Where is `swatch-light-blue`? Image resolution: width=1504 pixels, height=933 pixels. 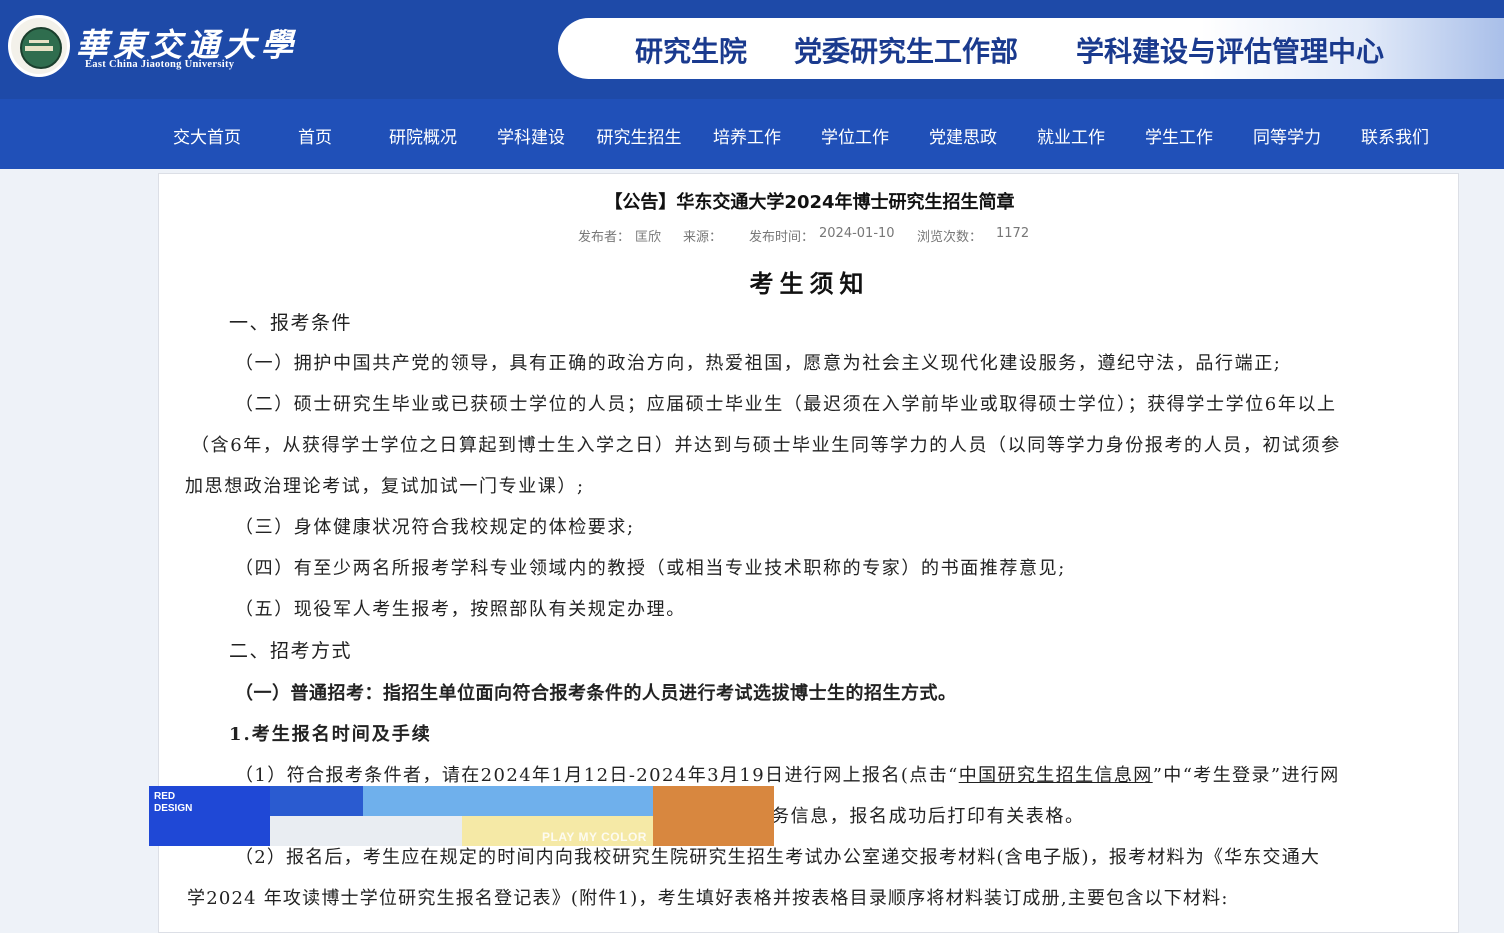
swatch-light-blue is located at coordinates (508, 801).